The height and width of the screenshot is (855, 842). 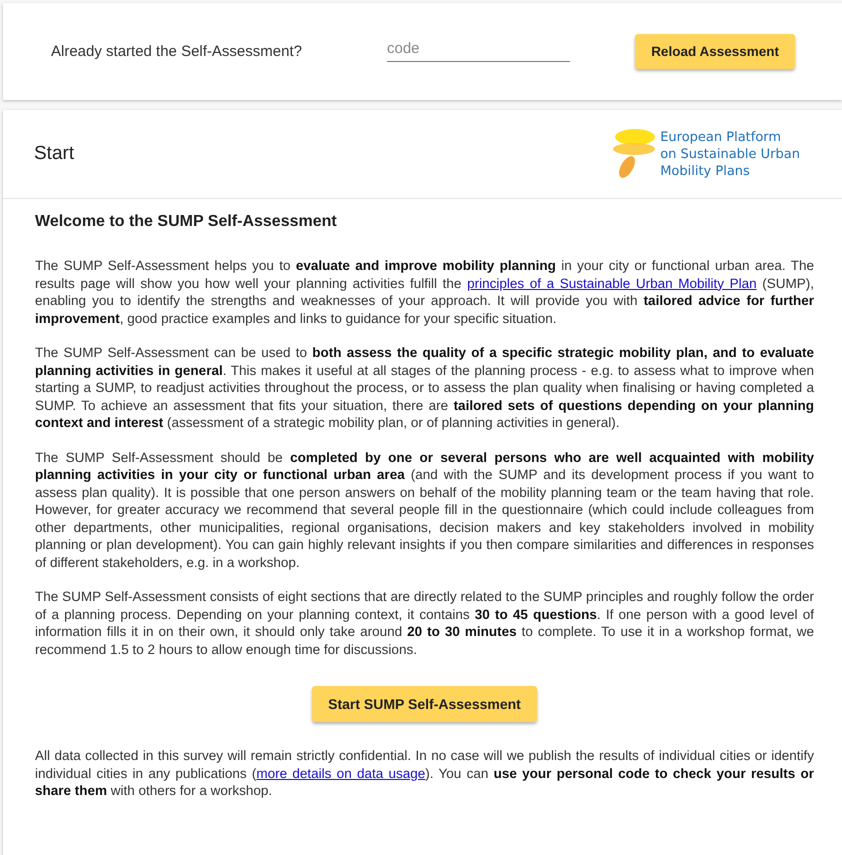 I want to click on logo-text: on Sustainable Urban, so click(x=730, y=154).